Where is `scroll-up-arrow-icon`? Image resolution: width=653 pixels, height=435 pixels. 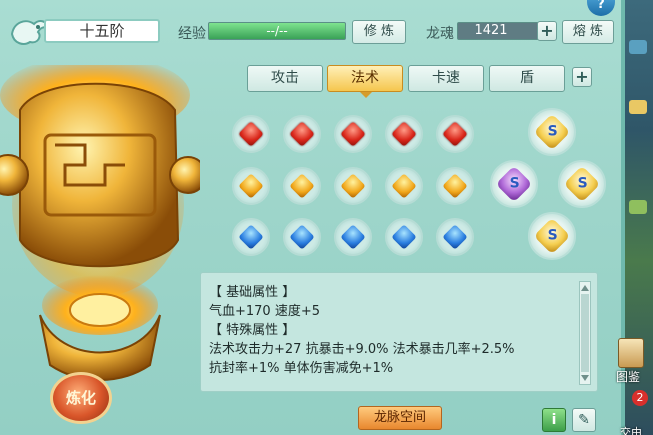 scroll-up-arrow-icon is located at coordinates (585, 288).